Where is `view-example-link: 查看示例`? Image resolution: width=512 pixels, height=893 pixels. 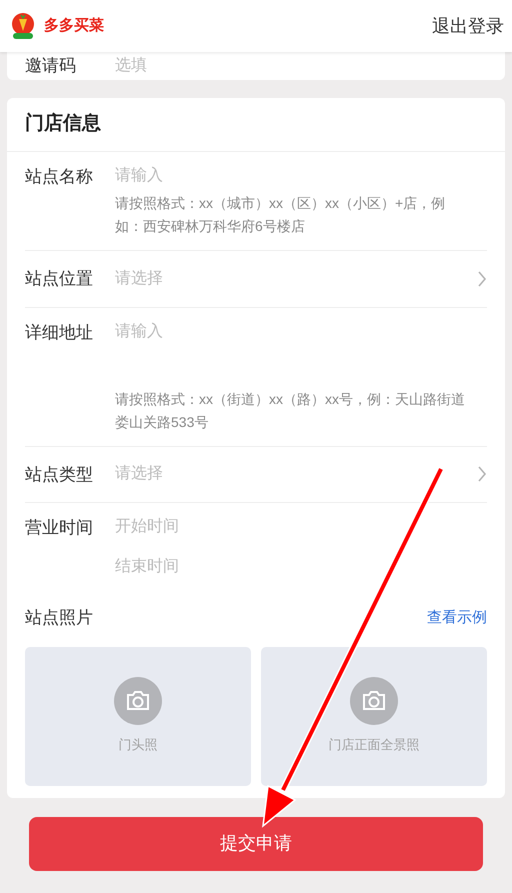
view-example-link: 查看示例 is located at coordinates (457, 617).